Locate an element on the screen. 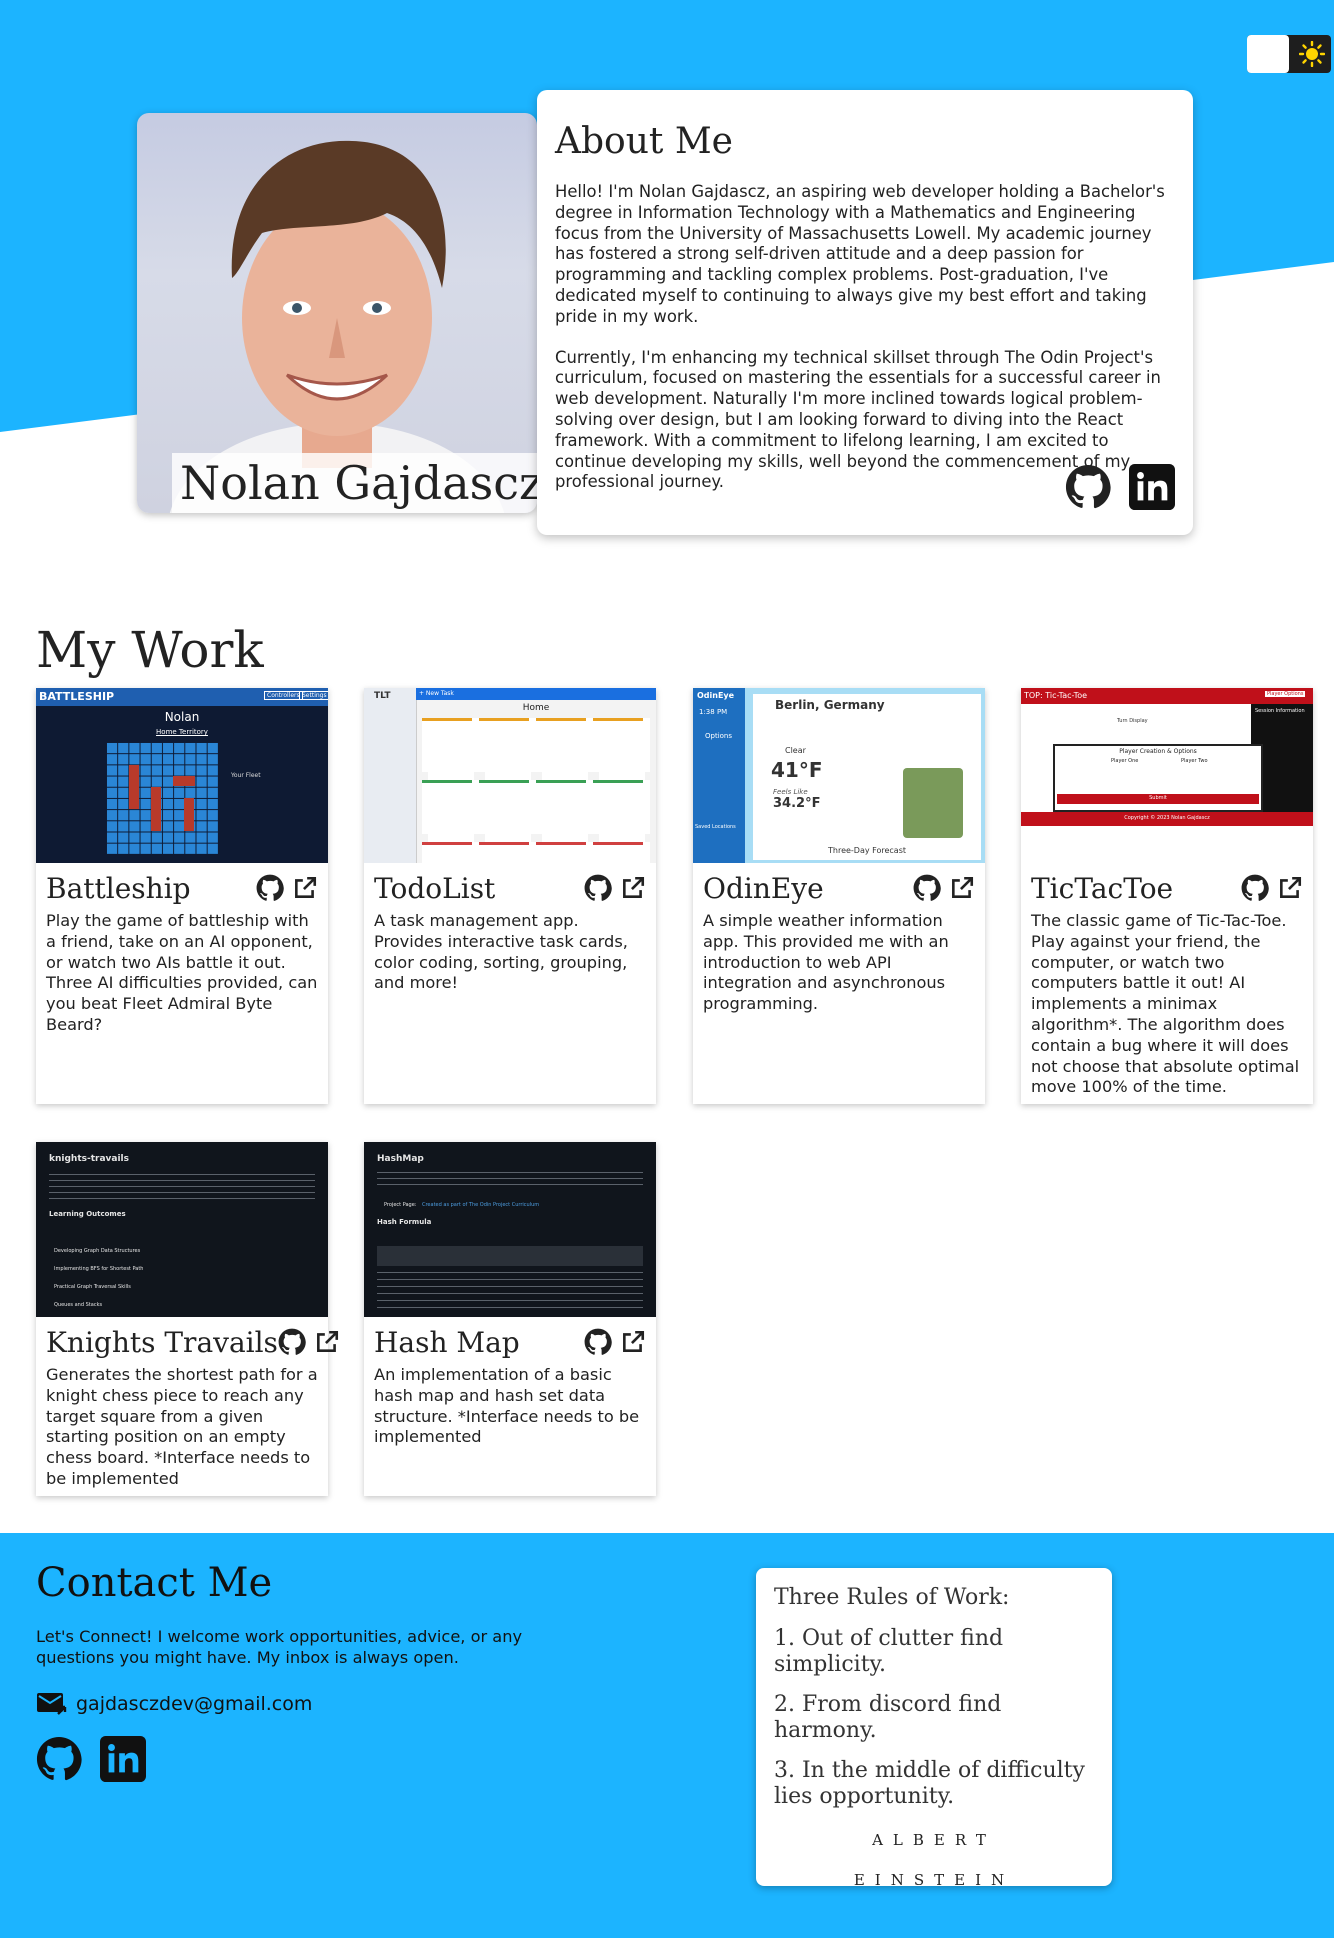  thumb-time: 1:38 PM is located at coordinates (713, 712).